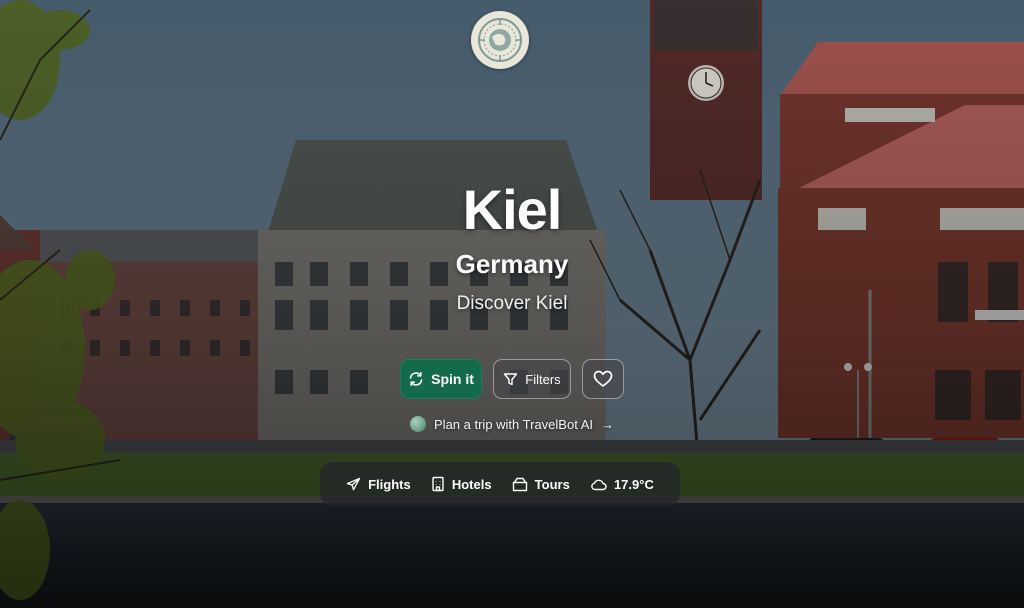 The width and height of the screenshot is (1024, 608). What do you see at coordinates (512, 303) in the screenshot?
I see `tagline: Discover Kiel` at bounding box center [512, 303].